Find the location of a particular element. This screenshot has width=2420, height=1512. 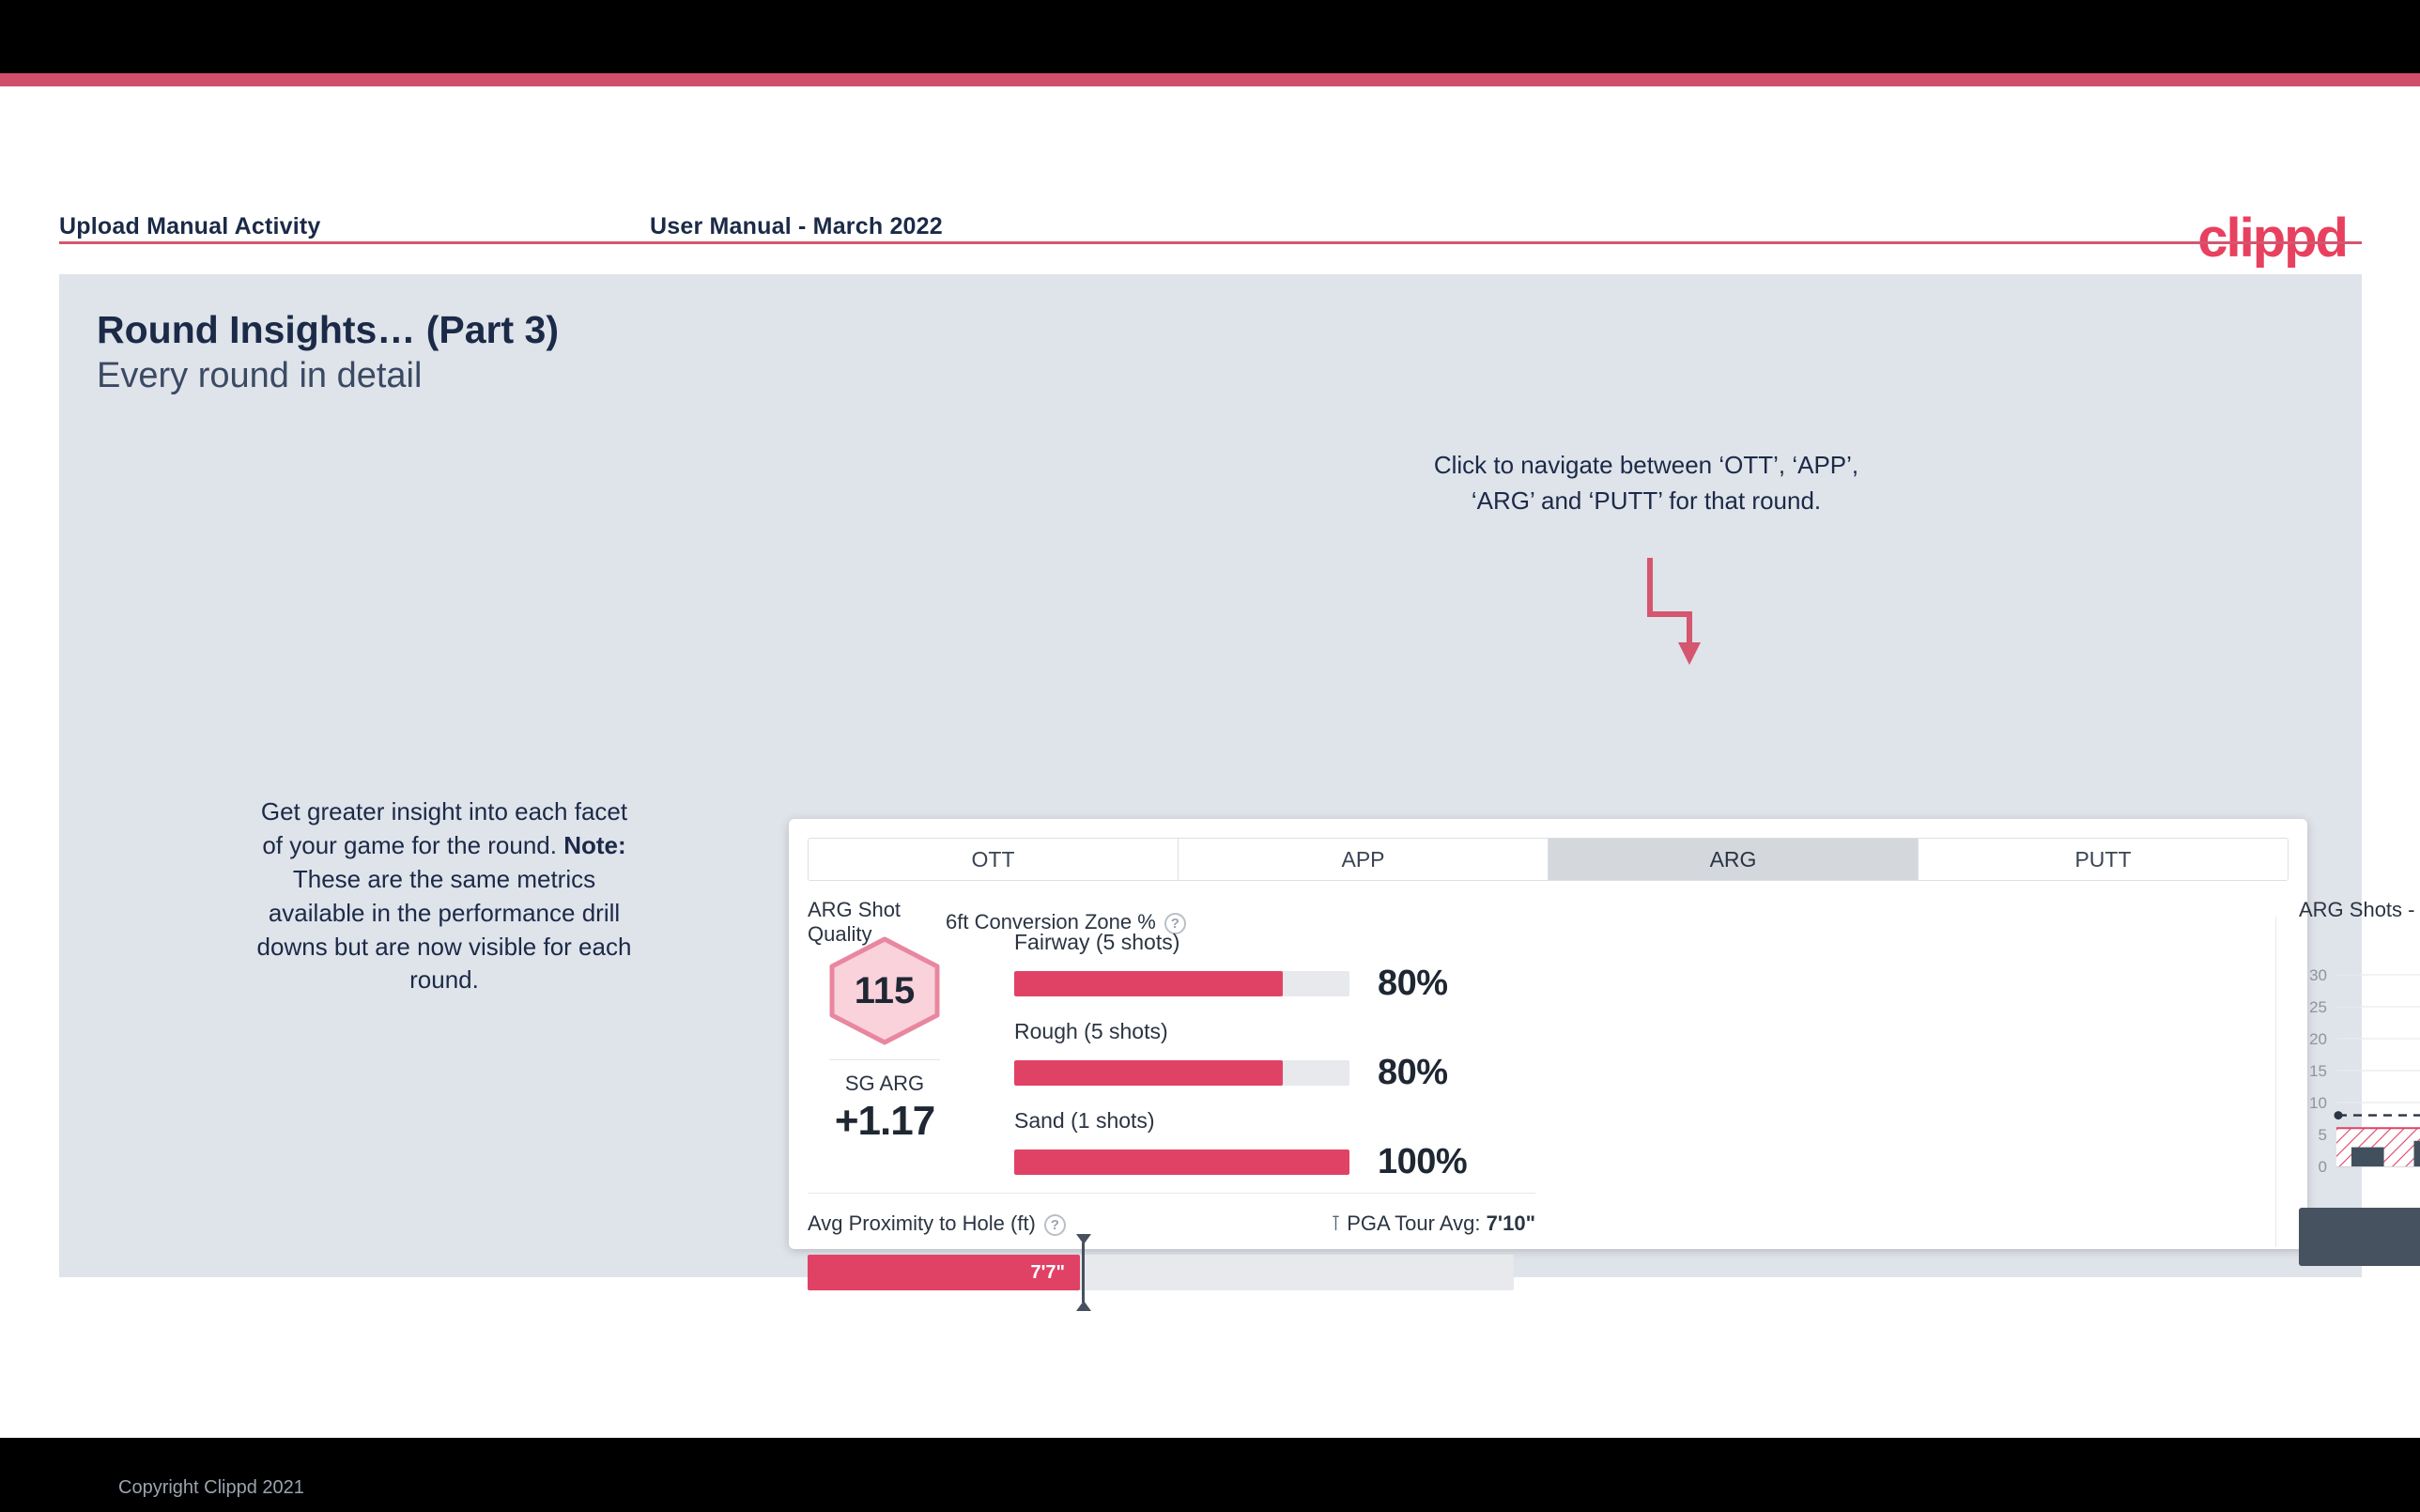

sand-percent: 100% is located at coordinates (1423, 1161).